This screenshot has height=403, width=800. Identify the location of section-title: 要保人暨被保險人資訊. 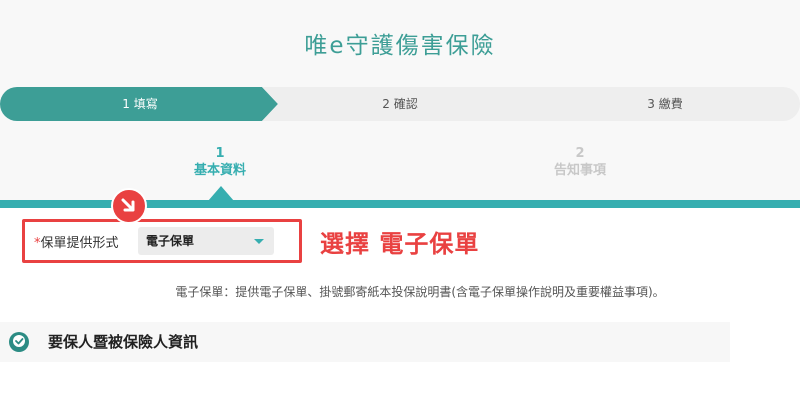
(123, 342).